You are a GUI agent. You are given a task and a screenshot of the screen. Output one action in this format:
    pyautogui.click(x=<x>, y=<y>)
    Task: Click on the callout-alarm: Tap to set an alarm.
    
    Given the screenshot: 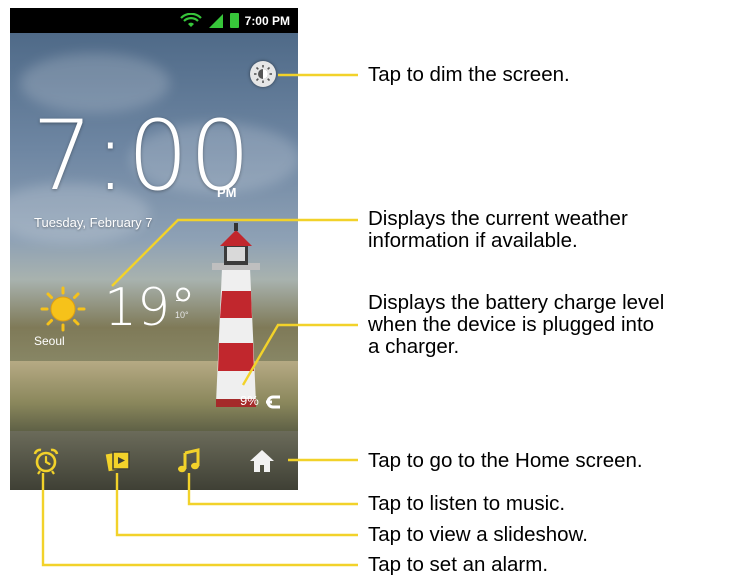 What is the action you would take?
    pyautogui.click(x=458, y=564)
    